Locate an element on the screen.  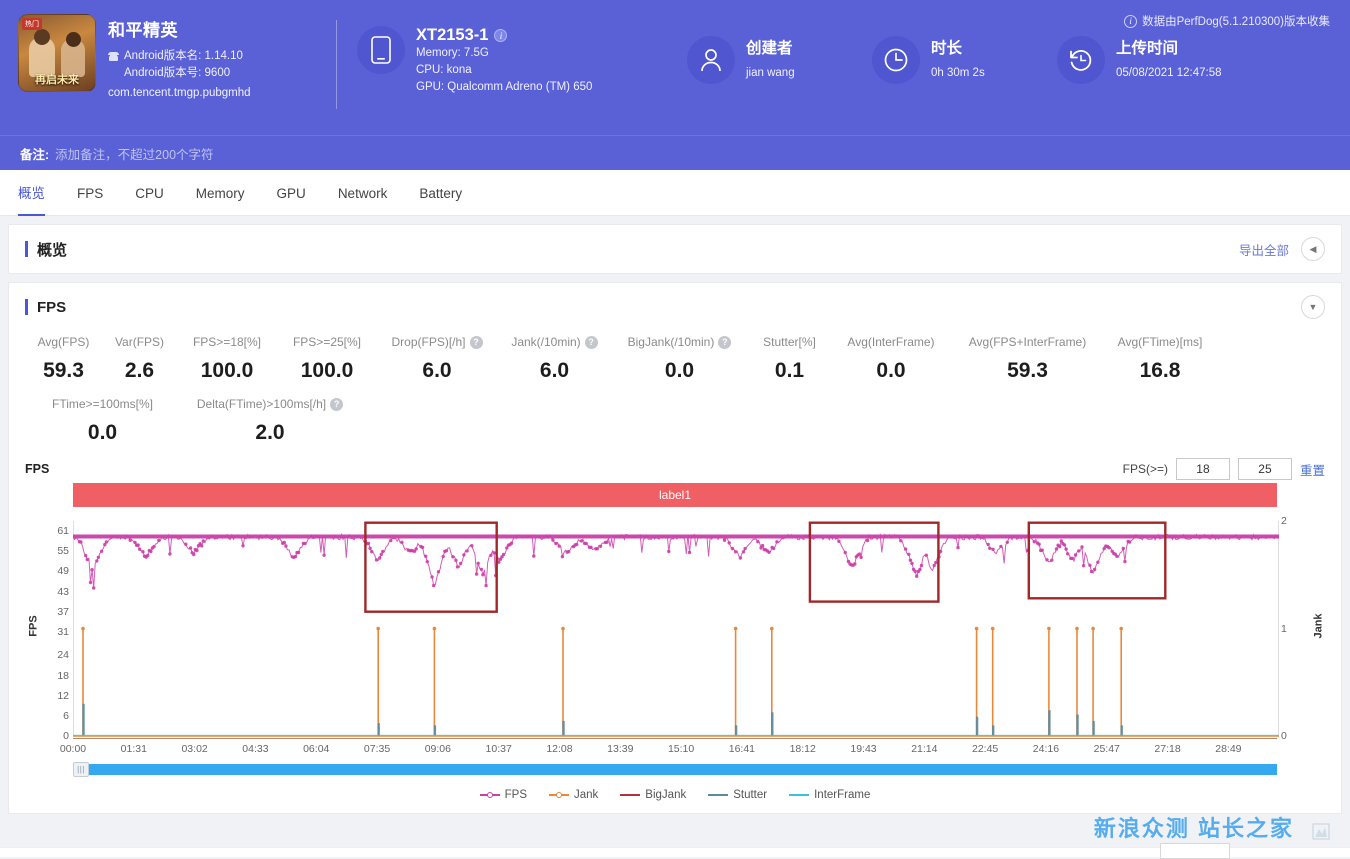
app-name: 和平精英 is located at coordinates (143, 30).